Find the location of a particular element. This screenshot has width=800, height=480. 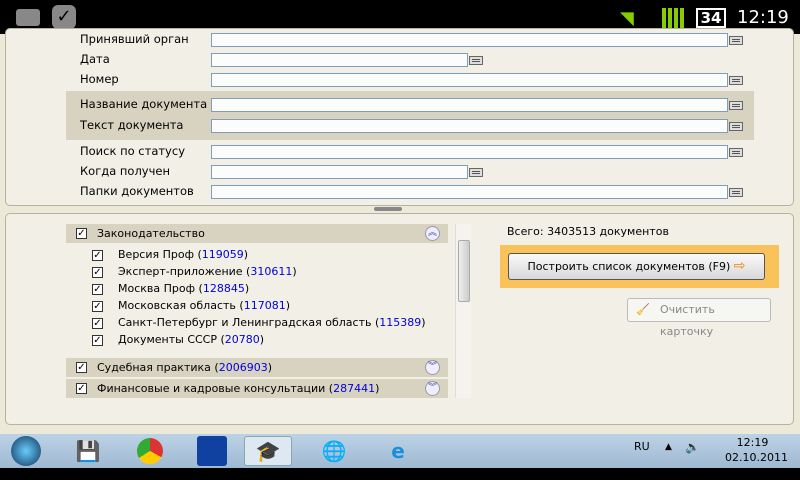

section-legislation: ✓ Законодательство ︽ is located at coordinates (257, 233).